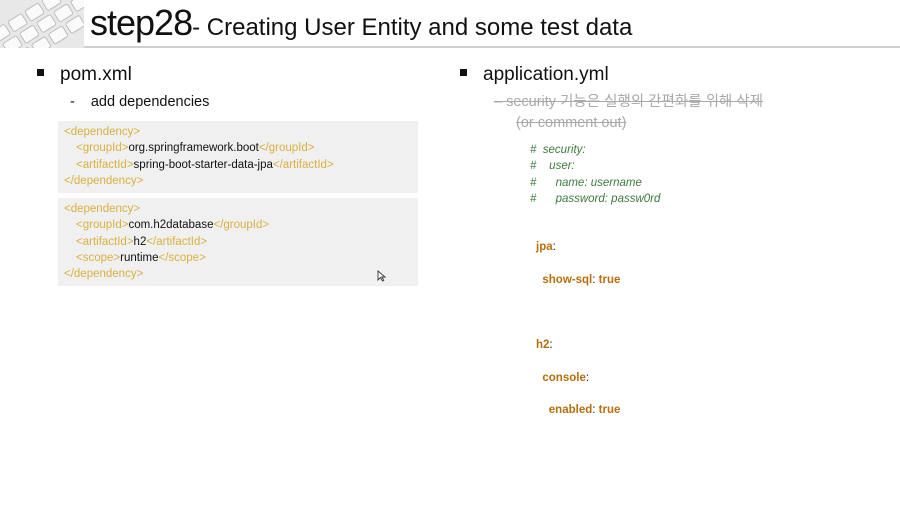 This screenshot has height=516, width=900. I want to click on yaml-line-show-sql: show-sql: true, so click(581, 279).